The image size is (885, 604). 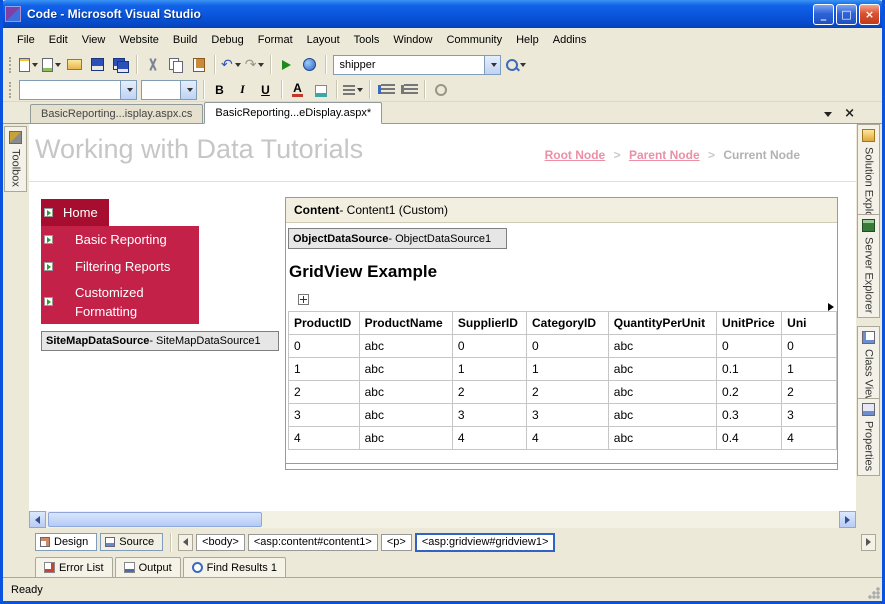 I want to click on breadcrumb-root-link: Root Node, so click(x=575, y=155).